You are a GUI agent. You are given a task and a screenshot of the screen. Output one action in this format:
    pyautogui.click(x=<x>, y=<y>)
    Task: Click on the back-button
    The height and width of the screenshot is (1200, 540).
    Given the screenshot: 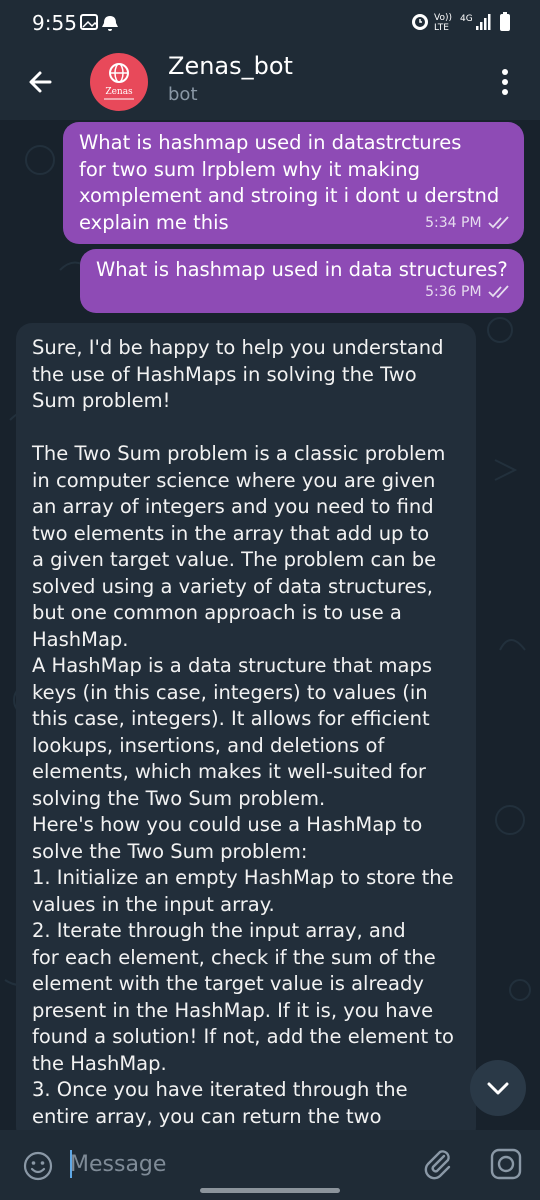 What is the action you would take?
    pyautogui.click(x=42, y=82)
    